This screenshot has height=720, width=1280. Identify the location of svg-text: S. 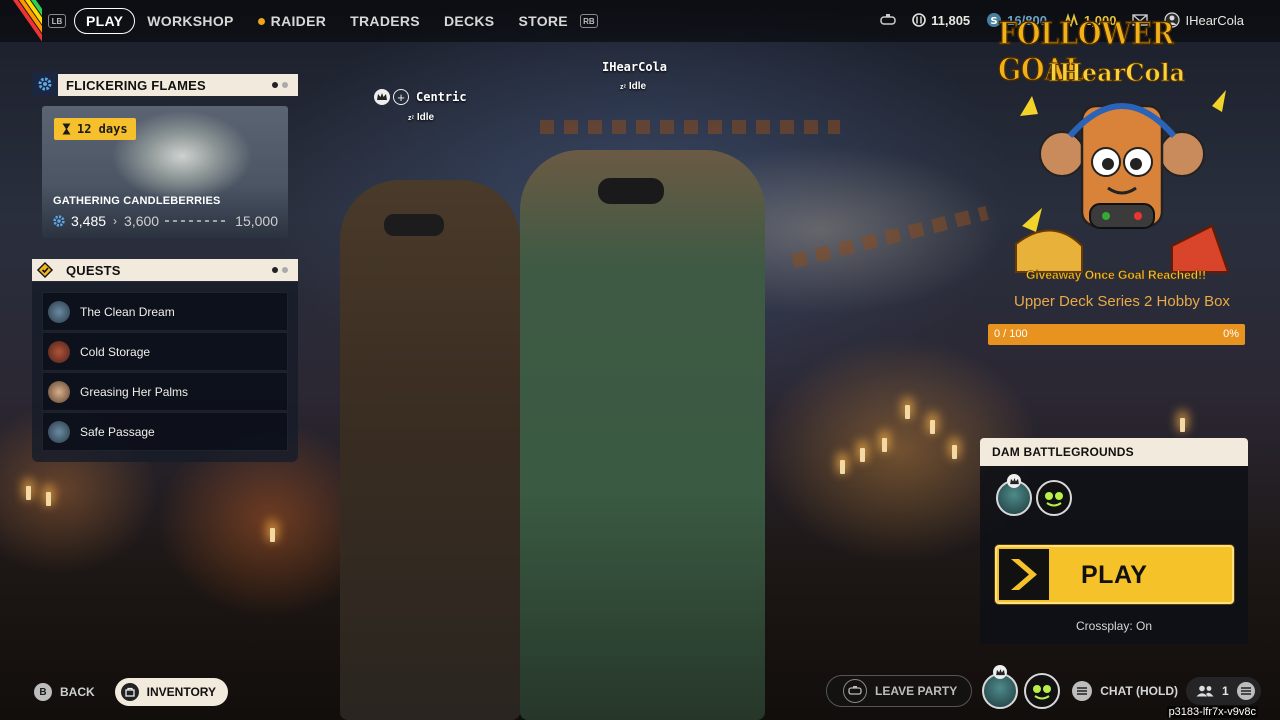
(994, 21).